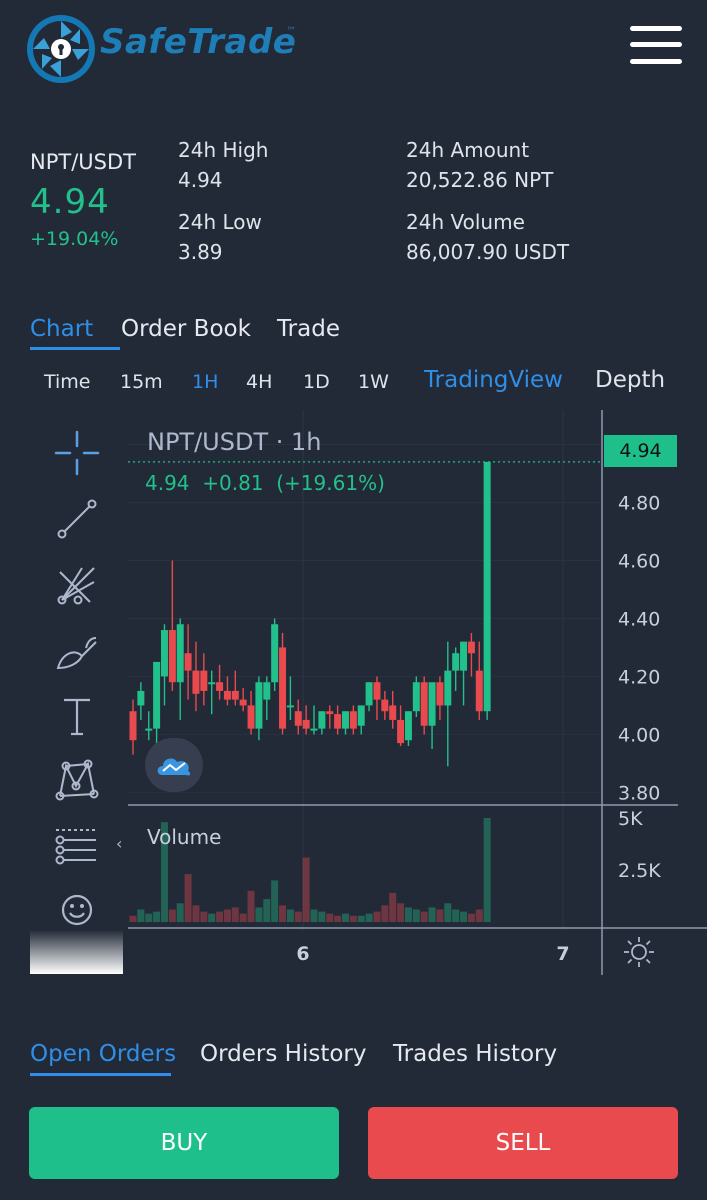 Image resolution: width=707 pixels, height=1200 pixels. I want to click on chart-settings-sun-icon, so click(639, 952).